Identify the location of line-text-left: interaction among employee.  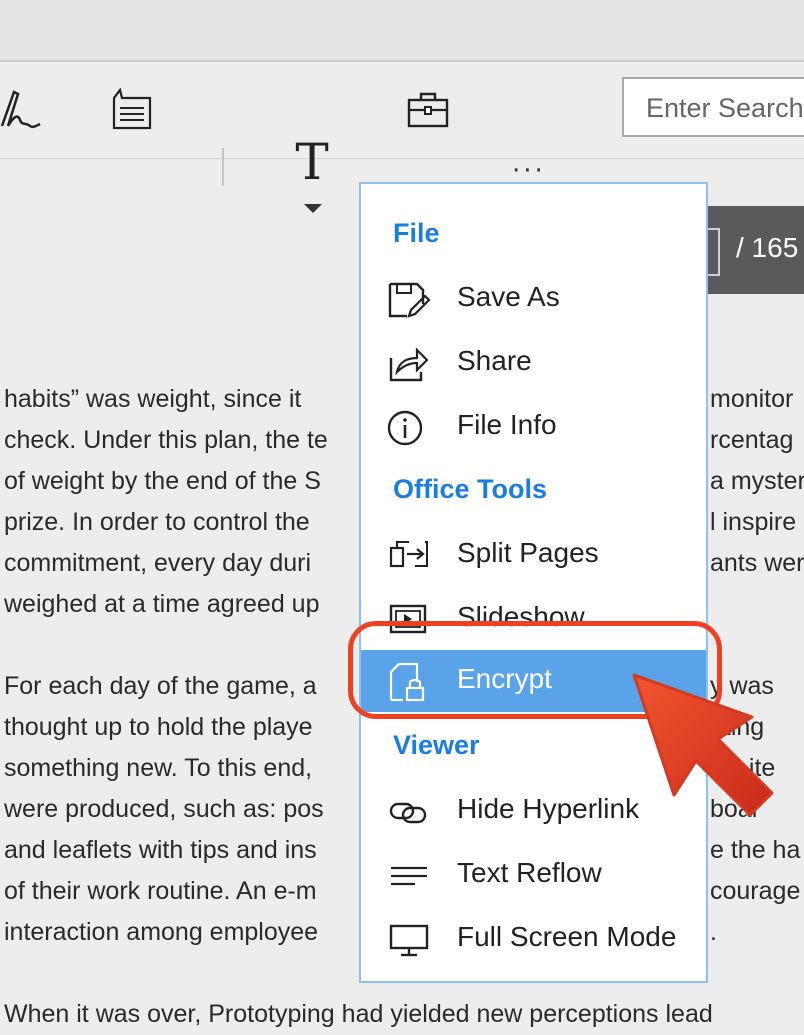
(161, 932).